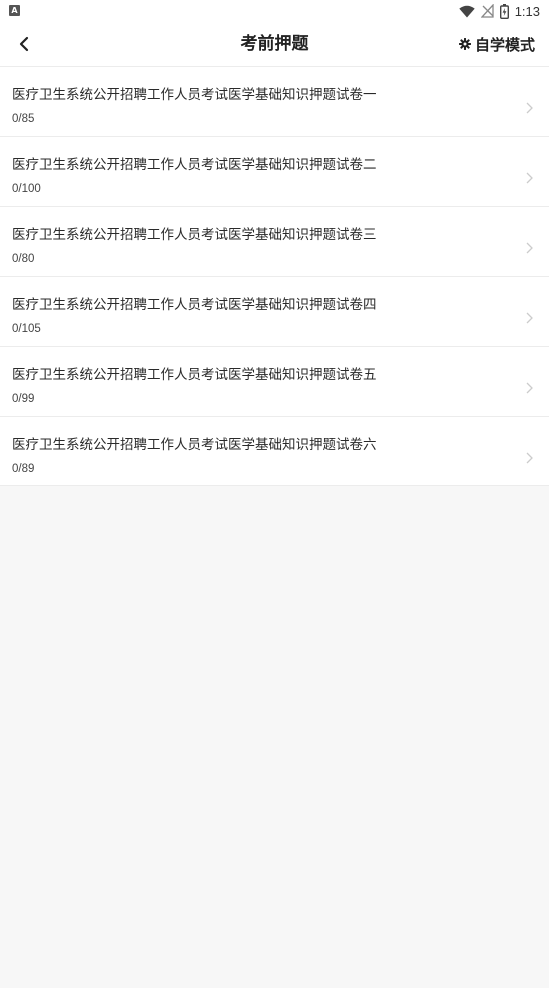  What do you see at coordinates (194, 165) in the screenshot?
I see `exam-paper-title: 医疗卫生系统公开招聘工作人员考试医学基础知识押题试卷二` at bounding box center [194, 165].